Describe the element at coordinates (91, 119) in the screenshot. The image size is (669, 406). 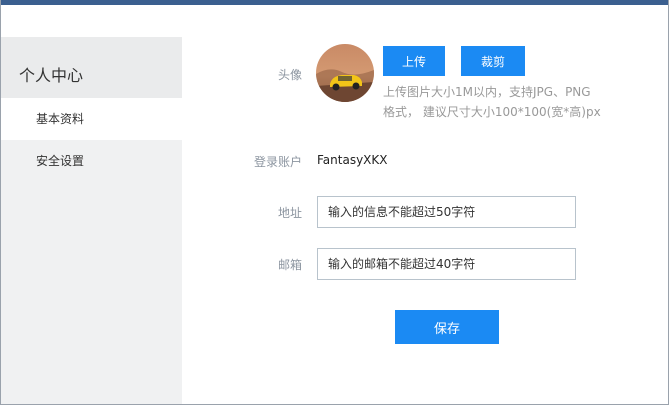
I see `sidebar-item-basic-info: 基本资料` at that location.